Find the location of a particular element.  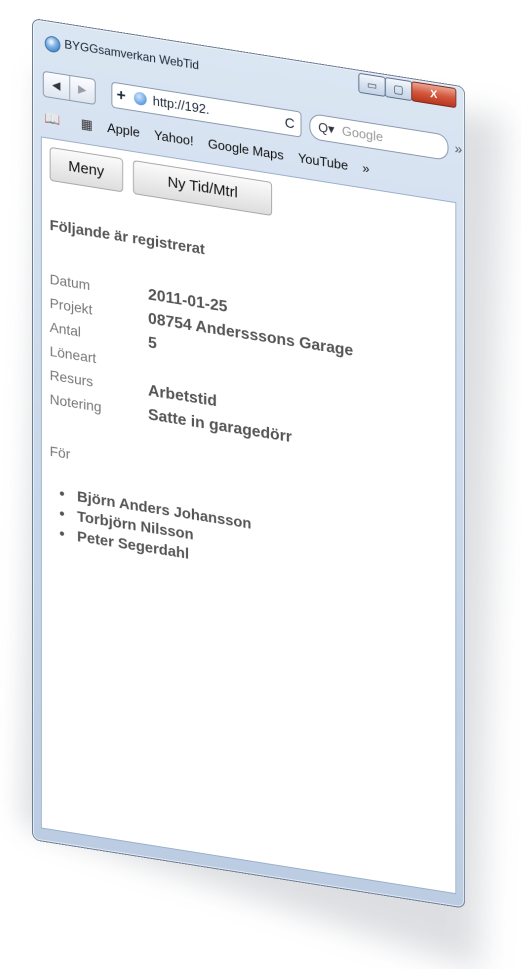

bookmark-youtube: YouTube is located at coordinates (323, 162).